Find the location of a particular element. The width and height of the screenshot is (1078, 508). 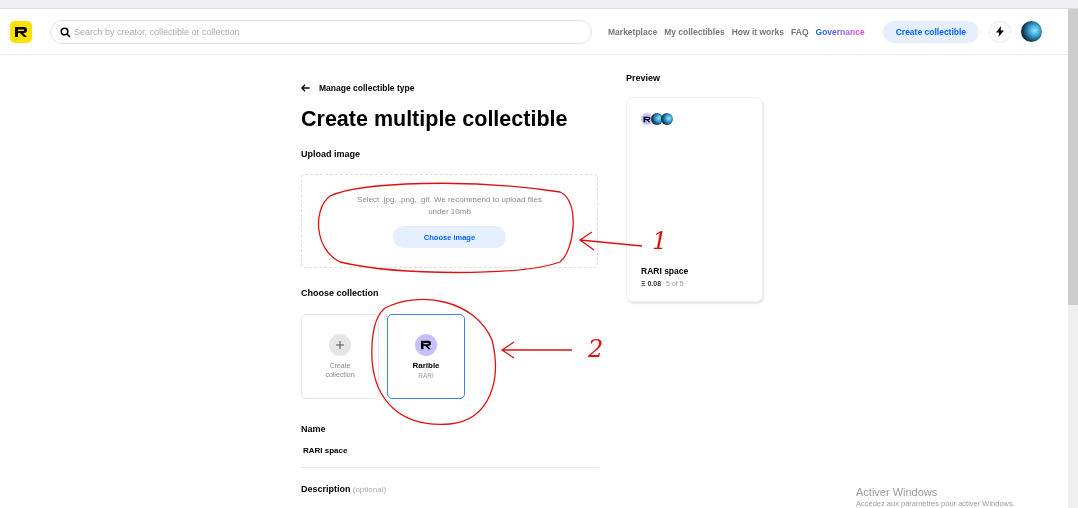

avatar is located at coordinates (1031, 31).